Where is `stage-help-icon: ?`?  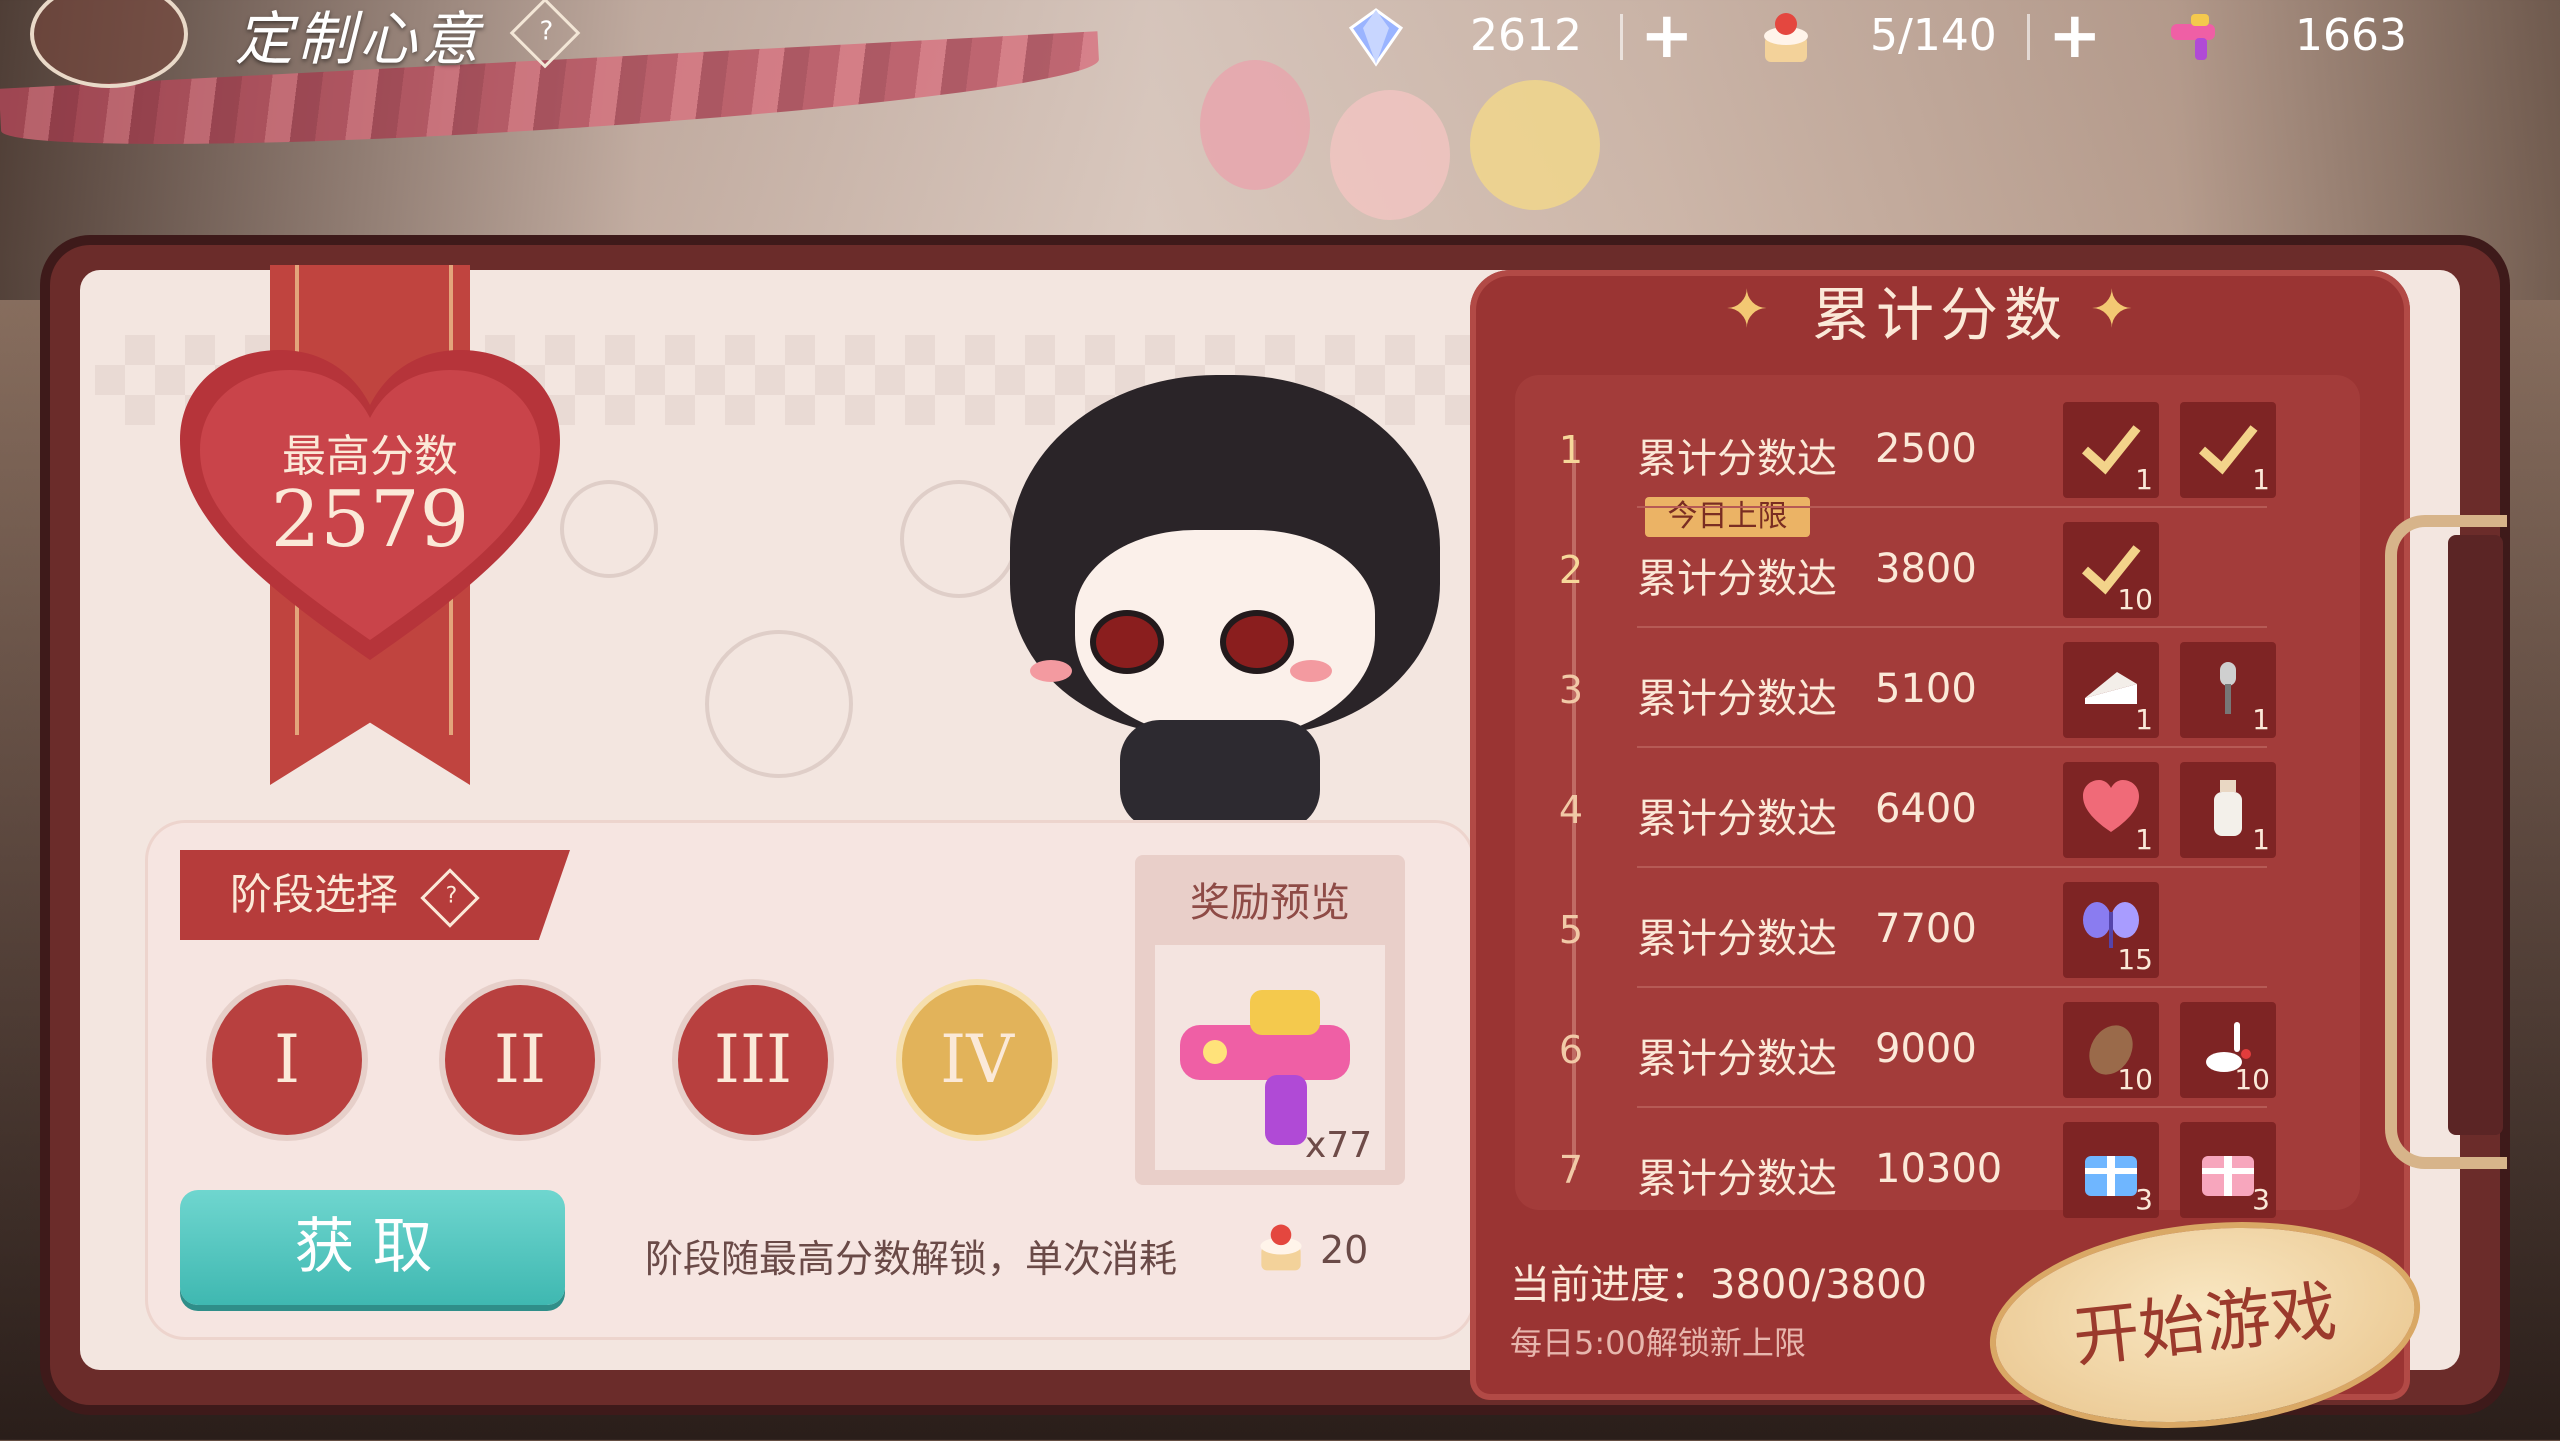 stage-help-icon: ? is located at coordinates (450, 897).